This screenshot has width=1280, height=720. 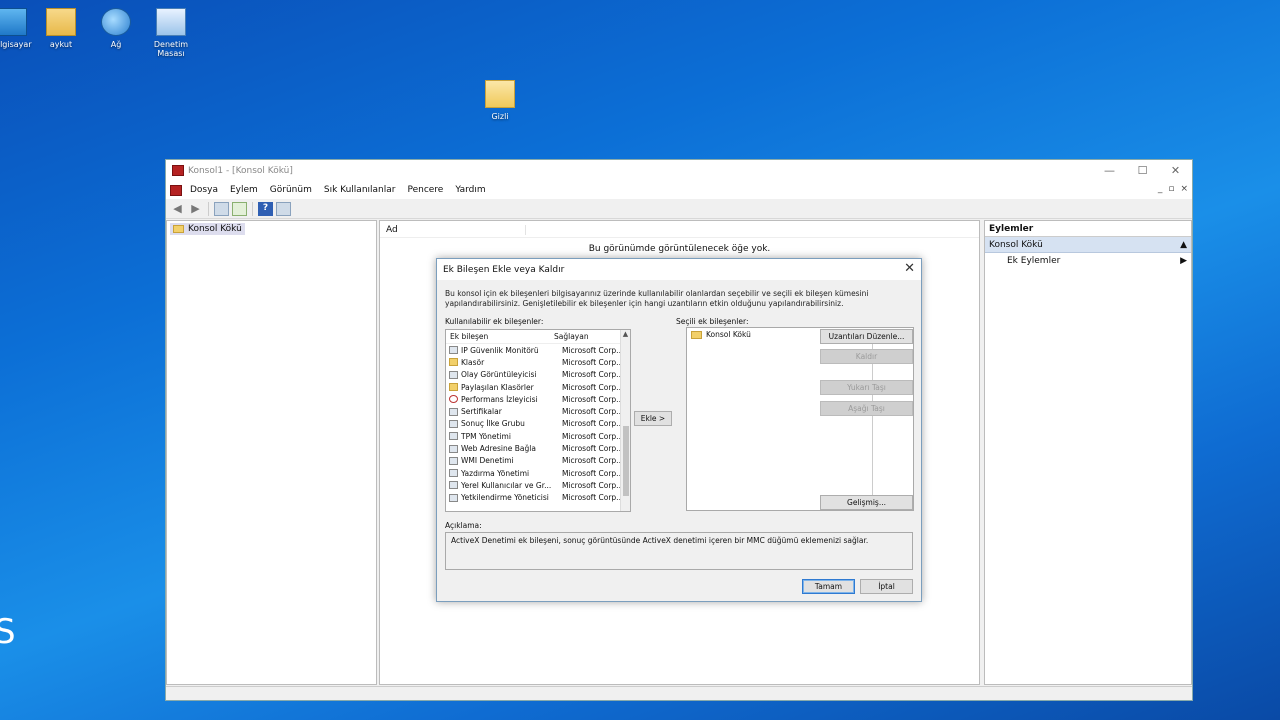 I want to click on minimize-button: —, so click(x=1109, y=170).